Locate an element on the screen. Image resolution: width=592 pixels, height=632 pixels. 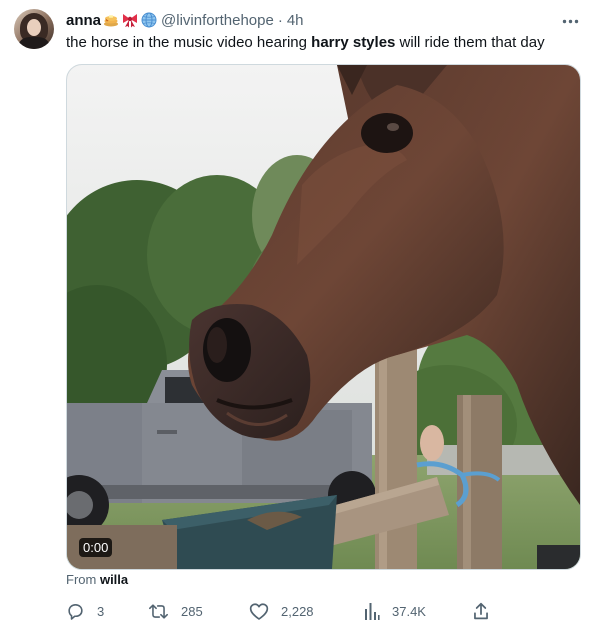
like-count: 2,228 is located at coordinates (297, 611).